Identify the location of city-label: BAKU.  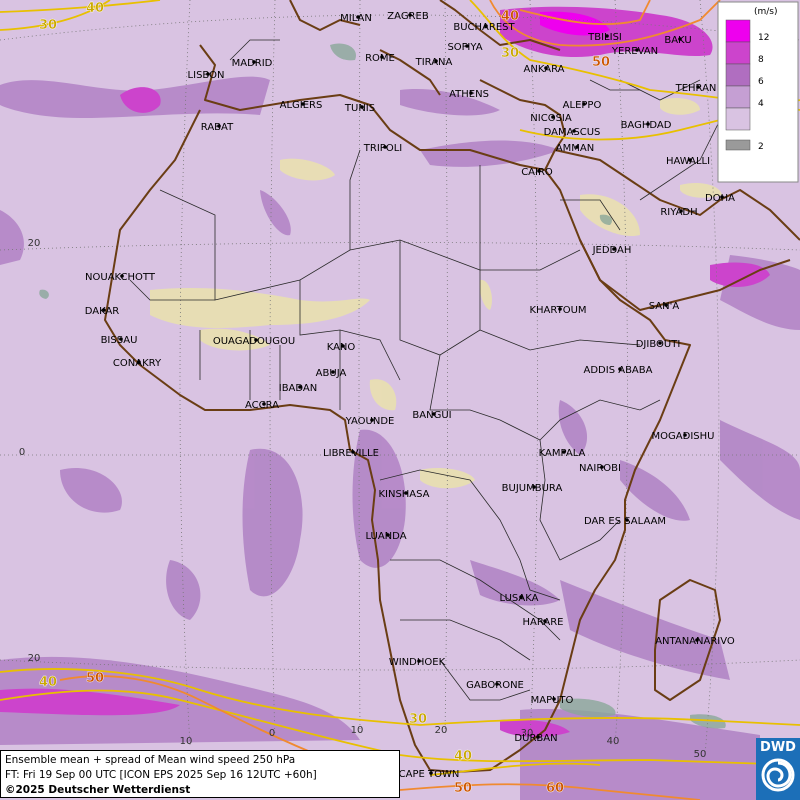
(677, 40).